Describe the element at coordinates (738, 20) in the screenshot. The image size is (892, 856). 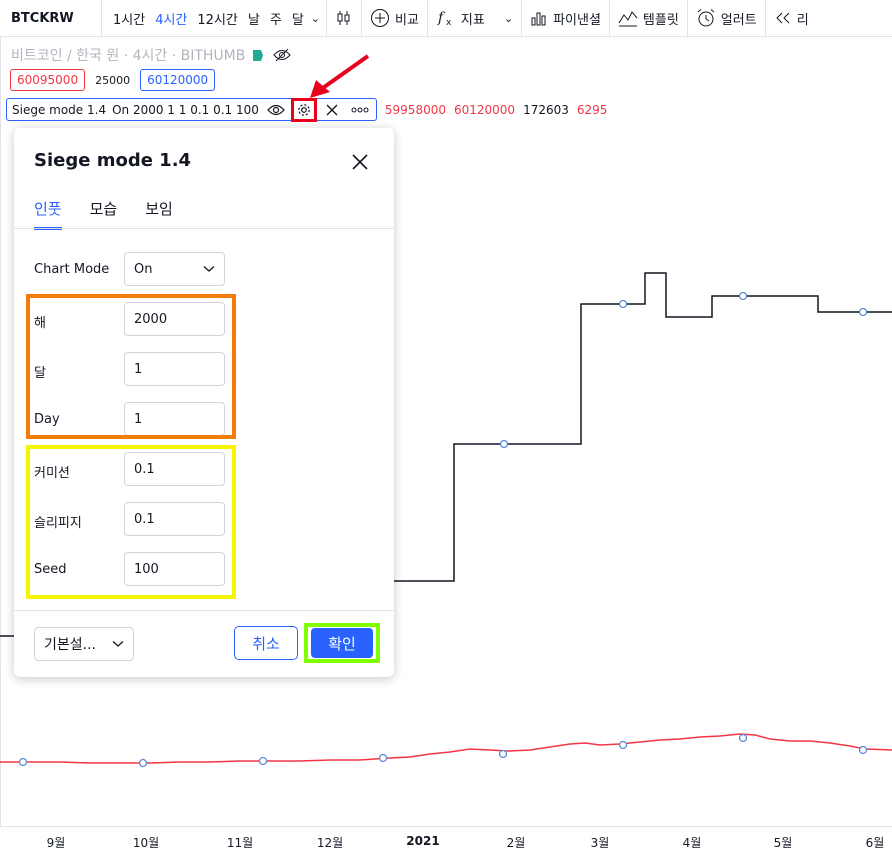
I see `alert-label: 얼러트` at that location.